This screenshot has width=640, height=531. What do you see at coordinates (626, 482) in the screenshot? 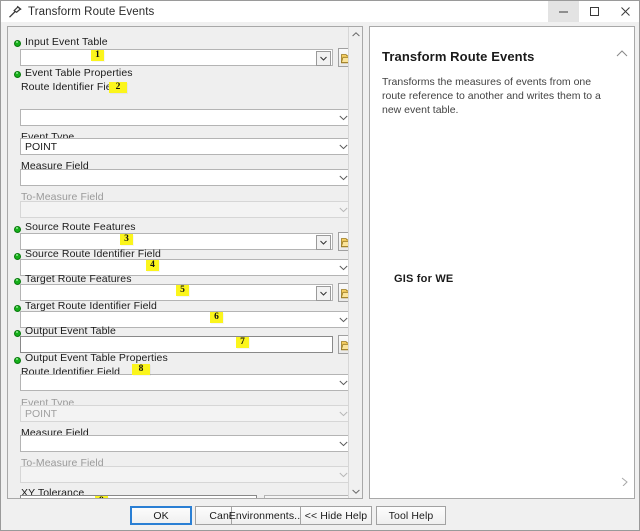
I see `help-scroll-chevron-icon` at bounding box center [626, 482].